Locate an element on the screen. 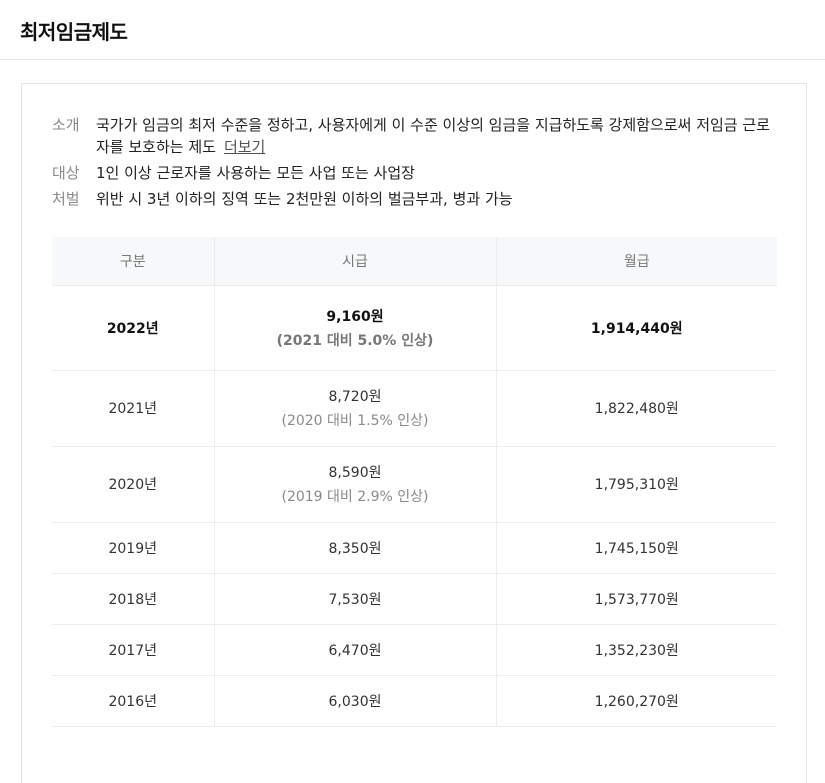  year-cell: 2020년 is located at coordinates (133, 484).